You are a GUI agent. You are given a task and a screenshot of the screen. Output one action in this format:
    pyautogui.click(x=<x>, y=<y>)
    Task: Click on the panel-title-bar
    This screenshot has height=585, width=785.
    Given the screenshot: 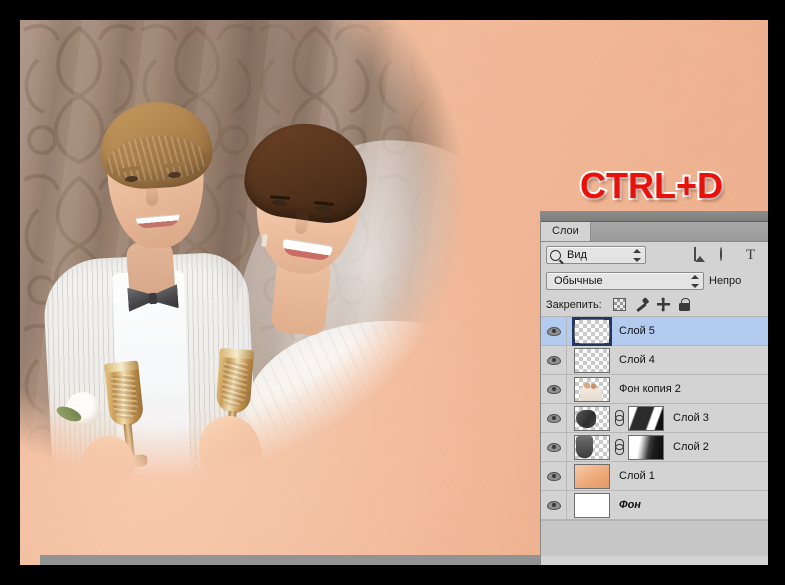 What is the action you would take?
    pyautogui.click(x=654, y=216)
    